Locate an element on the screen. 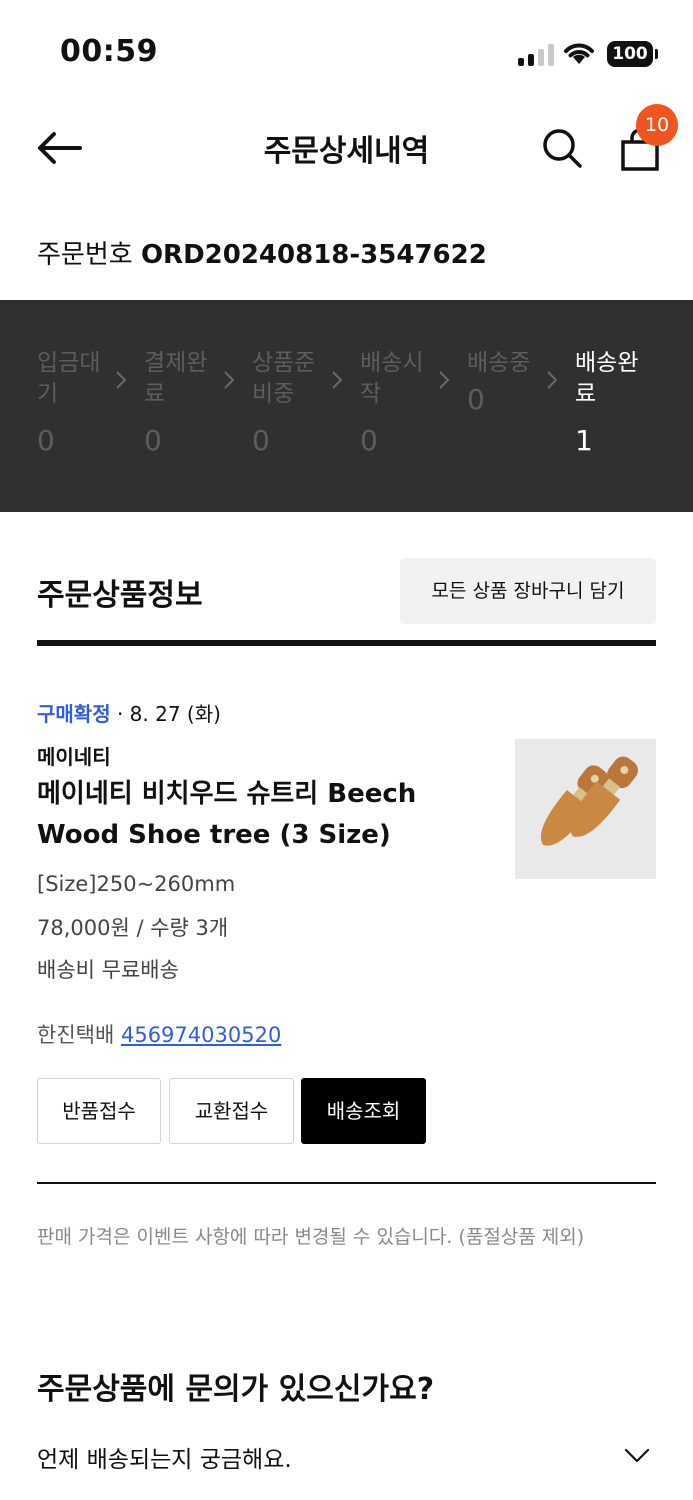 The height and width of the screenshot is (1500, 693). shoe-tree-image is located at coordinates (589, 801).